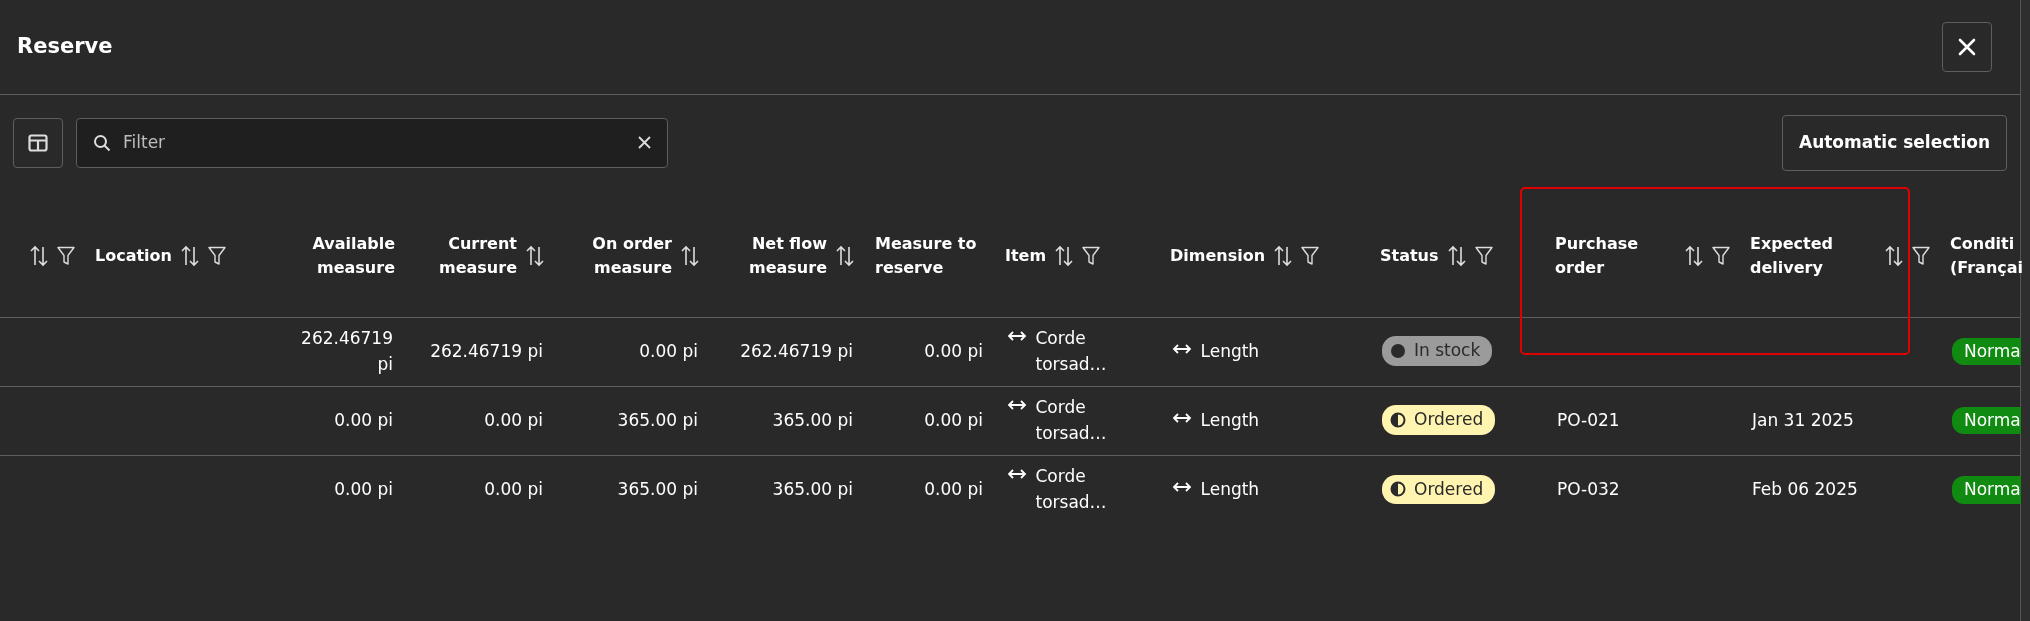 This screenshot has width=2030, height=621. Describe the element at coordinates (1805, 489) in the screenshot. I see `cell-text: Feb 06 2025` at that location.